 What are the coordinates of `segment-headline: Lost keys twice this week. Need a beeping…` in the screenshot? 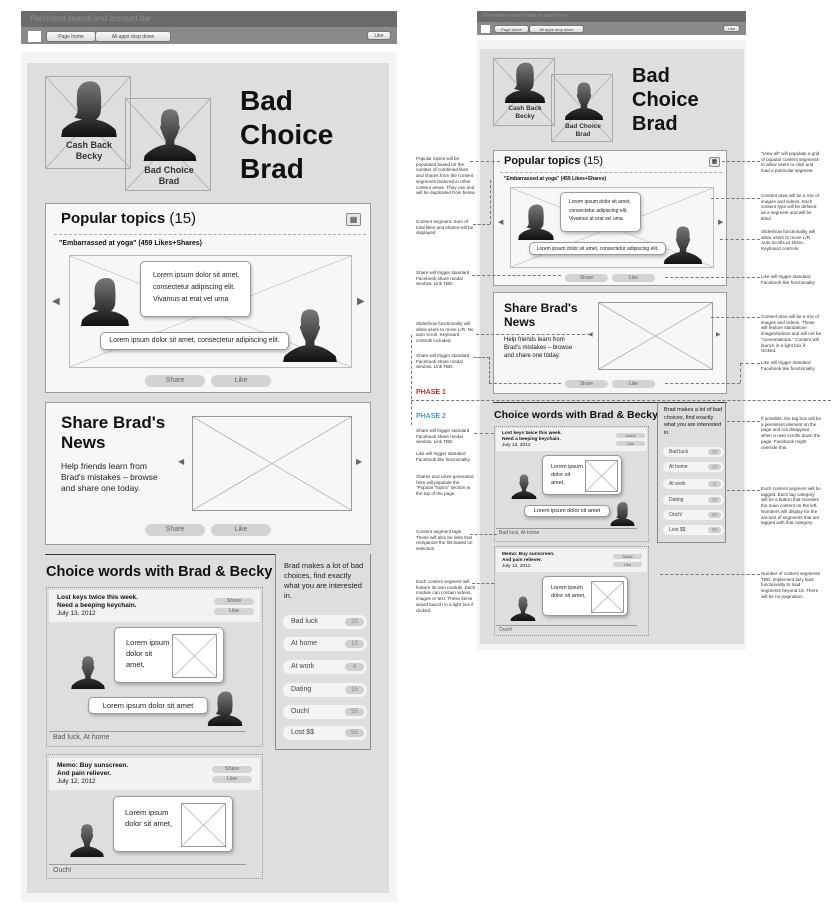 It's located at (97, 601).